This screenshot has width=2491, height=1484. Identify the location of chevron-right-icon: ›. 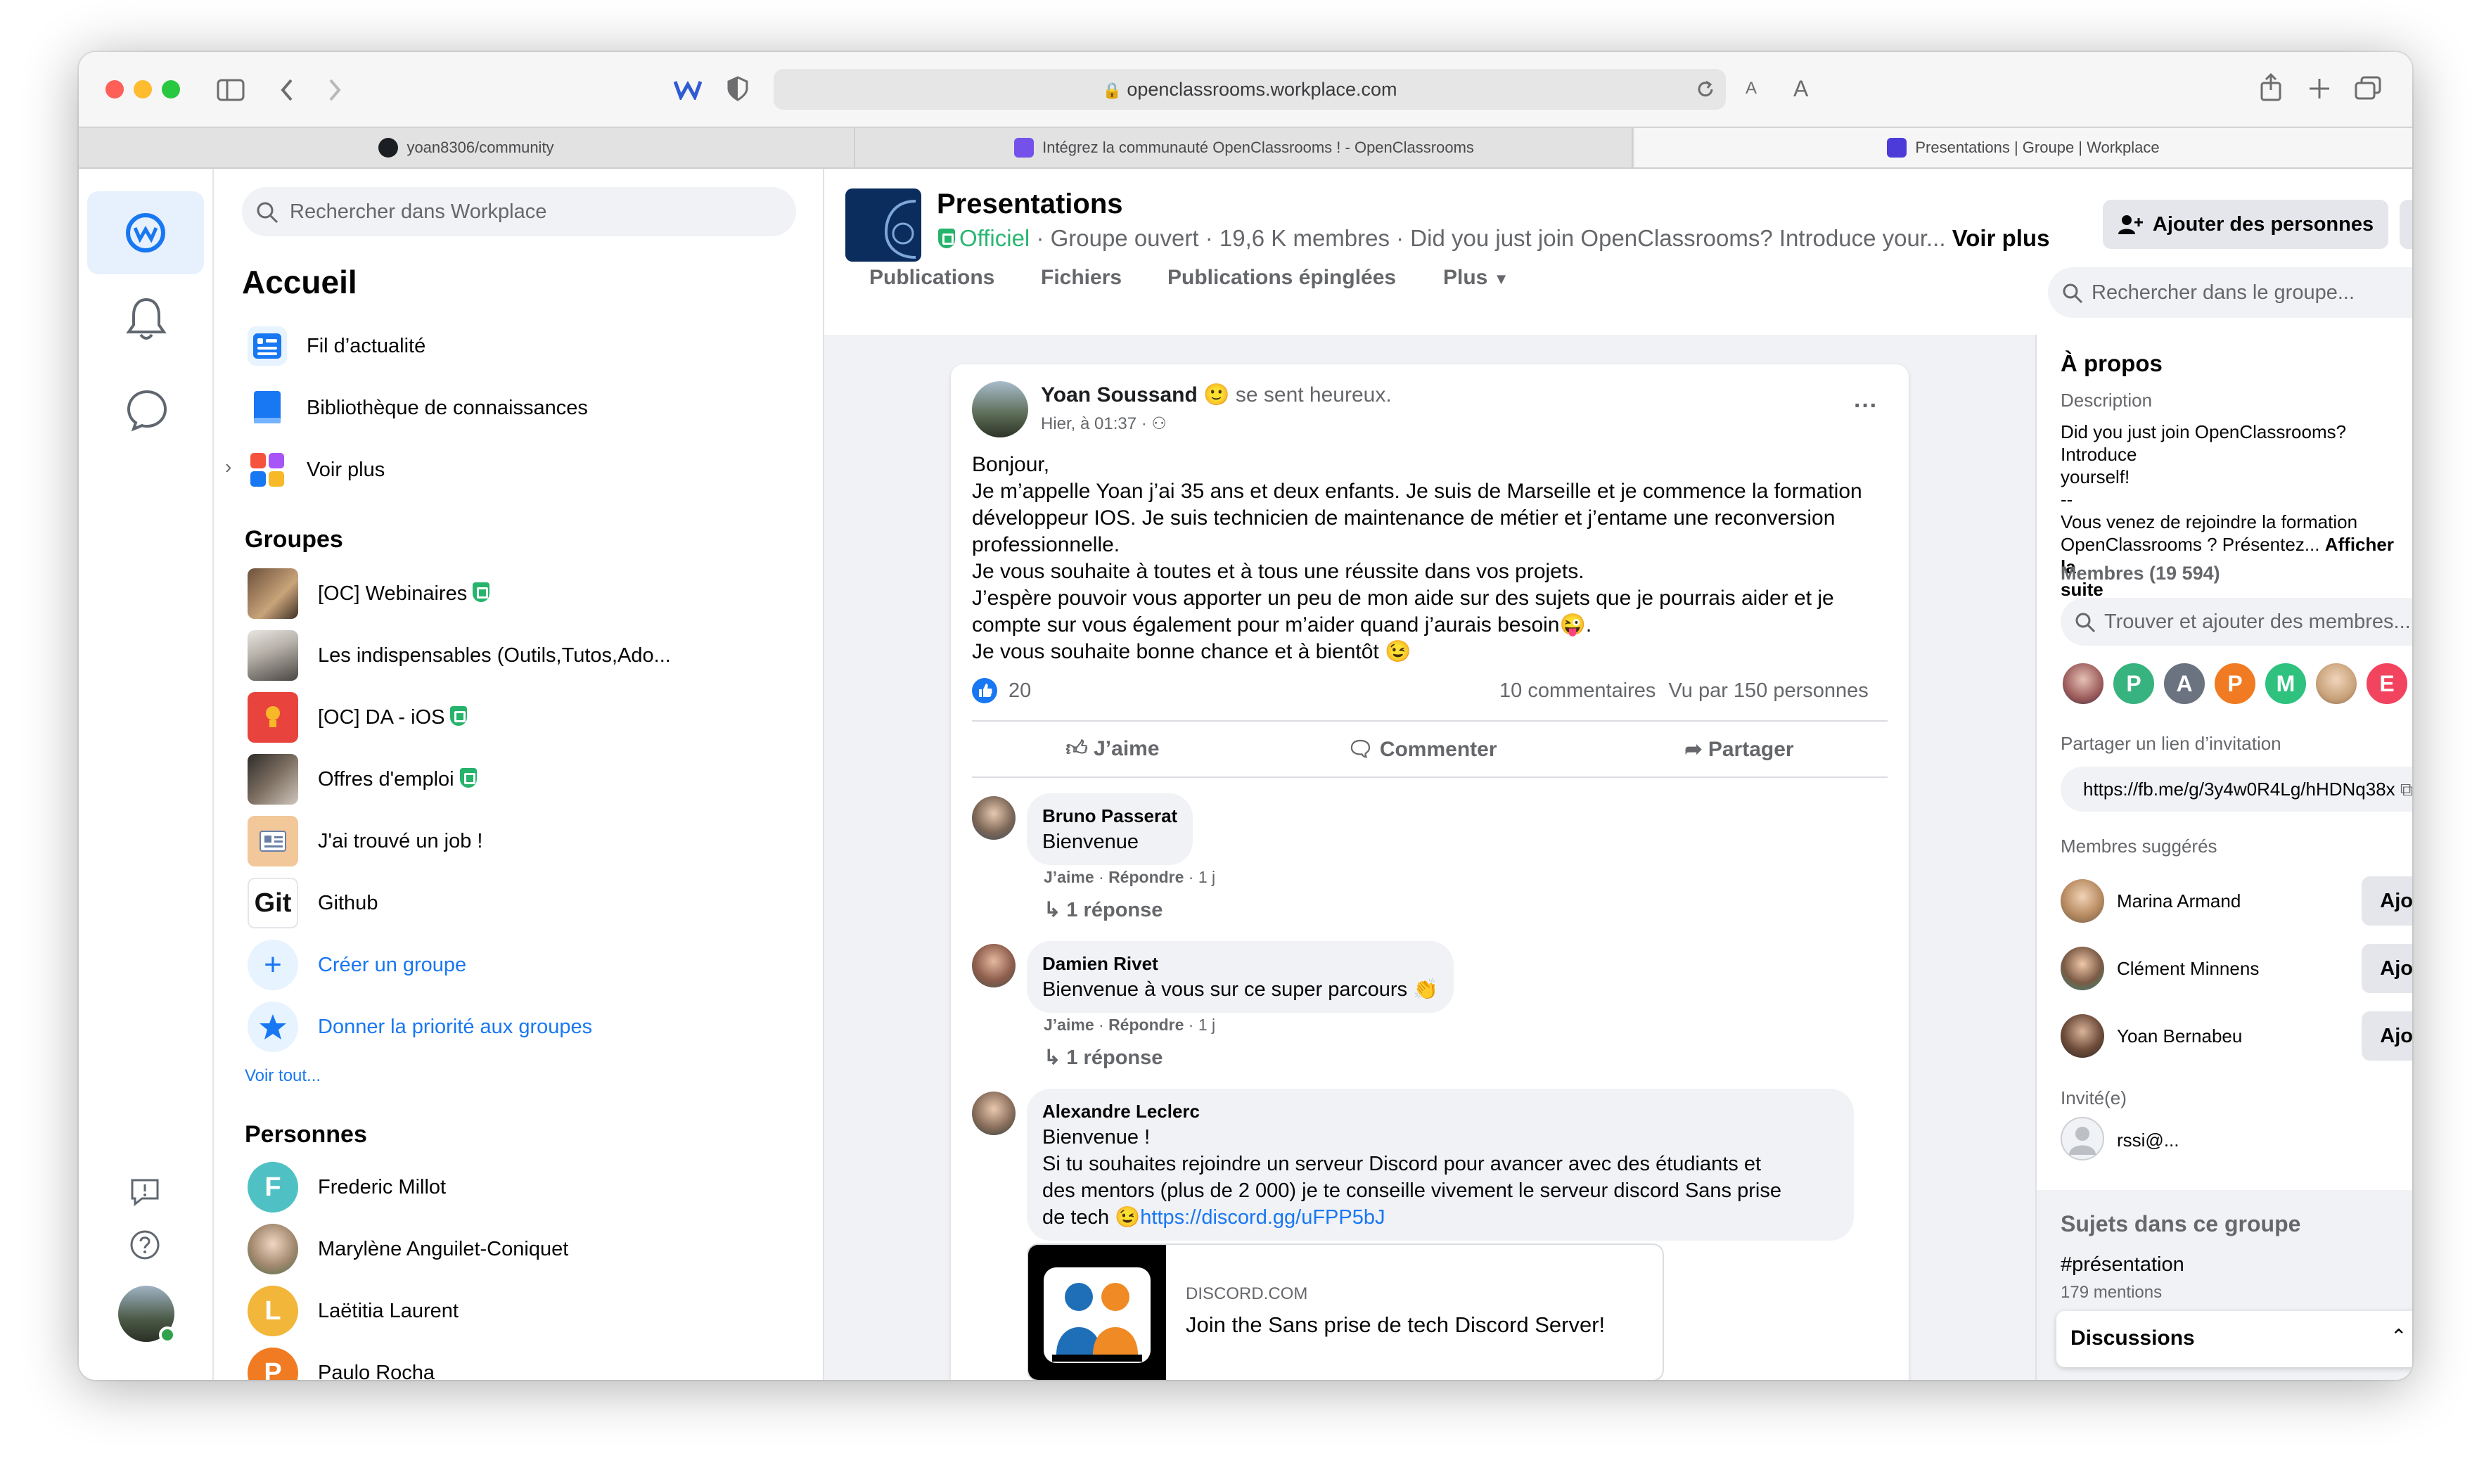
(228, 467).